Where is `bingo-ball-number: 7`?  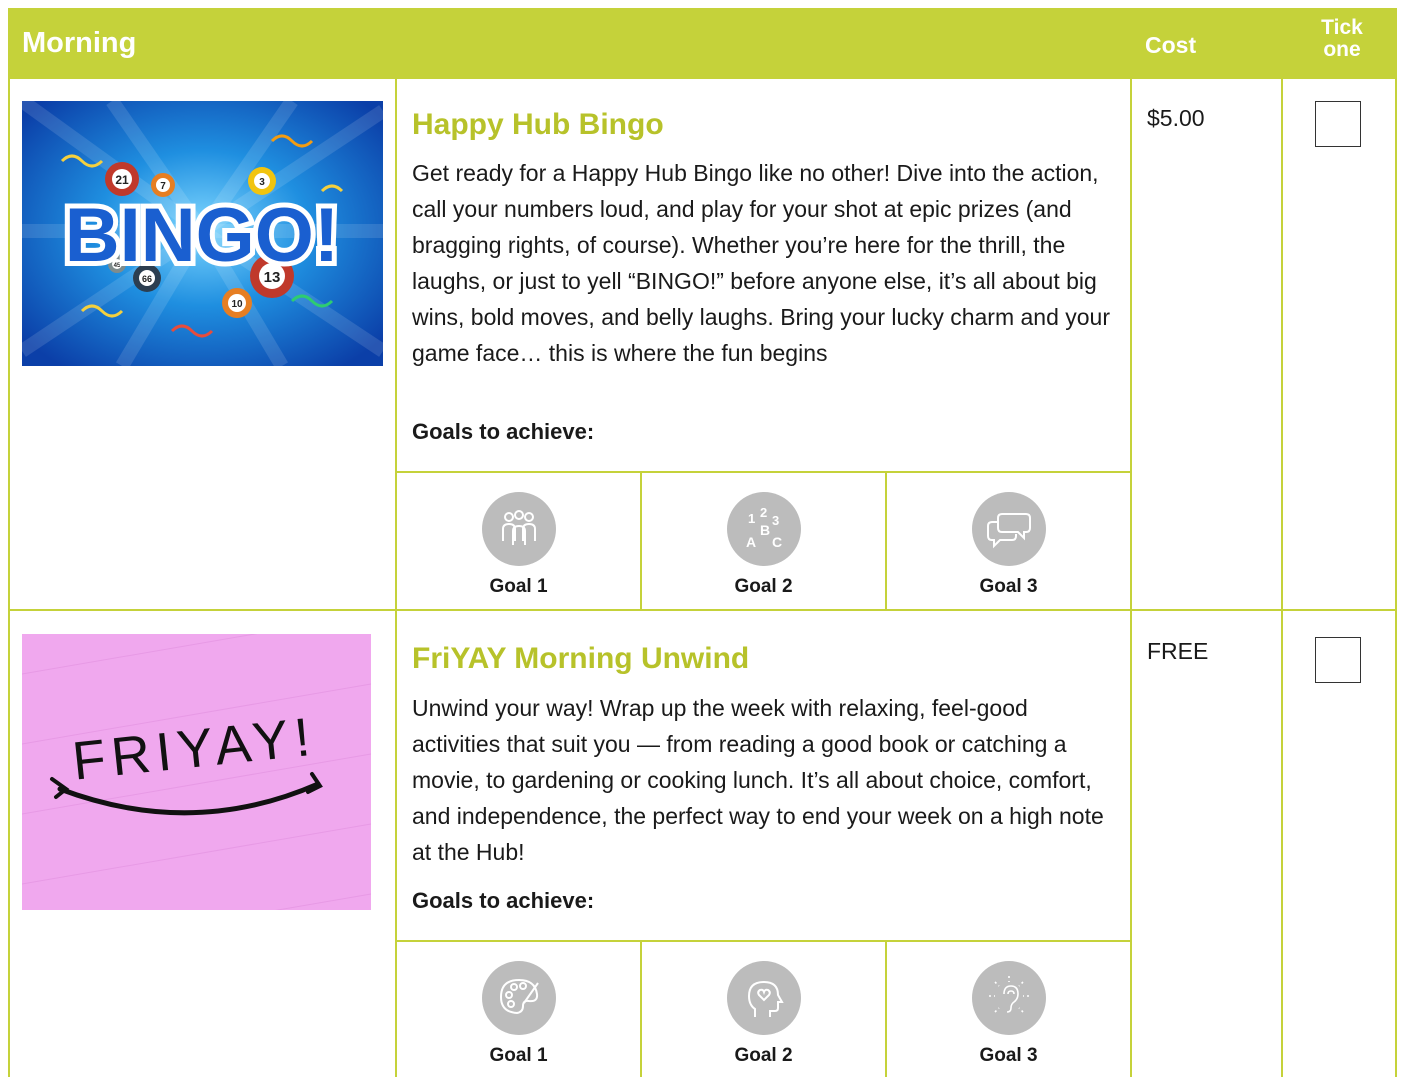 bingo-ball-number: 7 is located at coordinates (163, 186).